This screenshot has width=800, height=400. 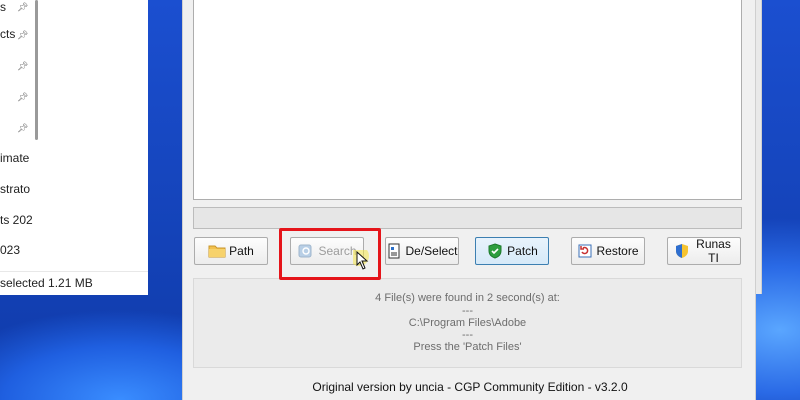 What do you see at coordinates (217, 251) in the screenshot?
I see `folder-icon` at bounding box center [217, 251].